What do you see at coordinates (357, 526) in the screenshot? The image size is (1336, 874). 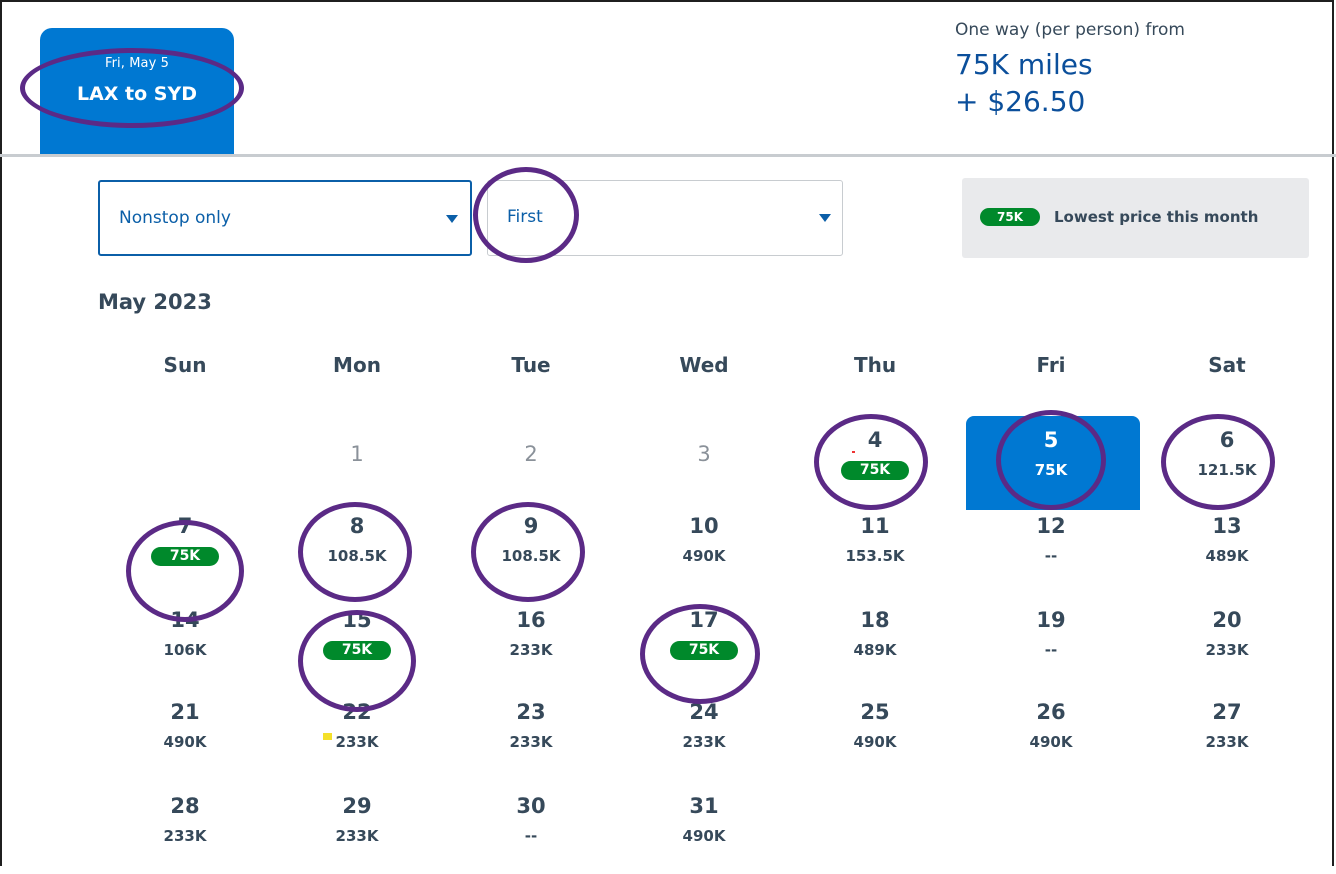 I see `day-number: 8` at bounding box center [357, 526].